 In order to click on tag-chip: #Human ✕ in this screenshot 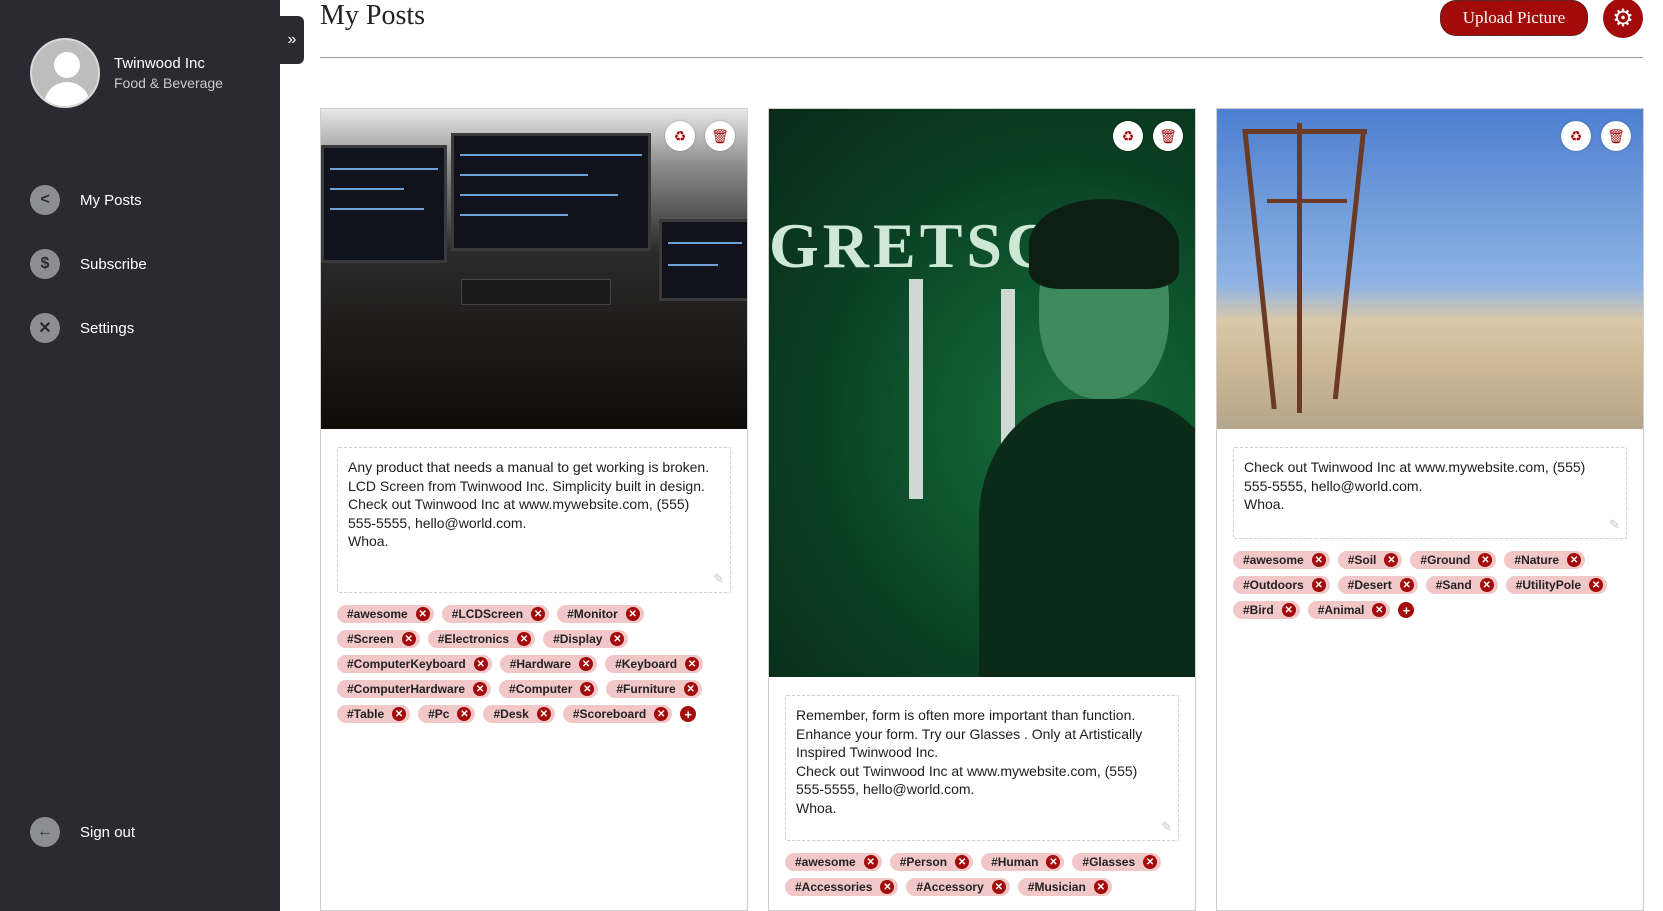, I will do `click(1023, 862)`.